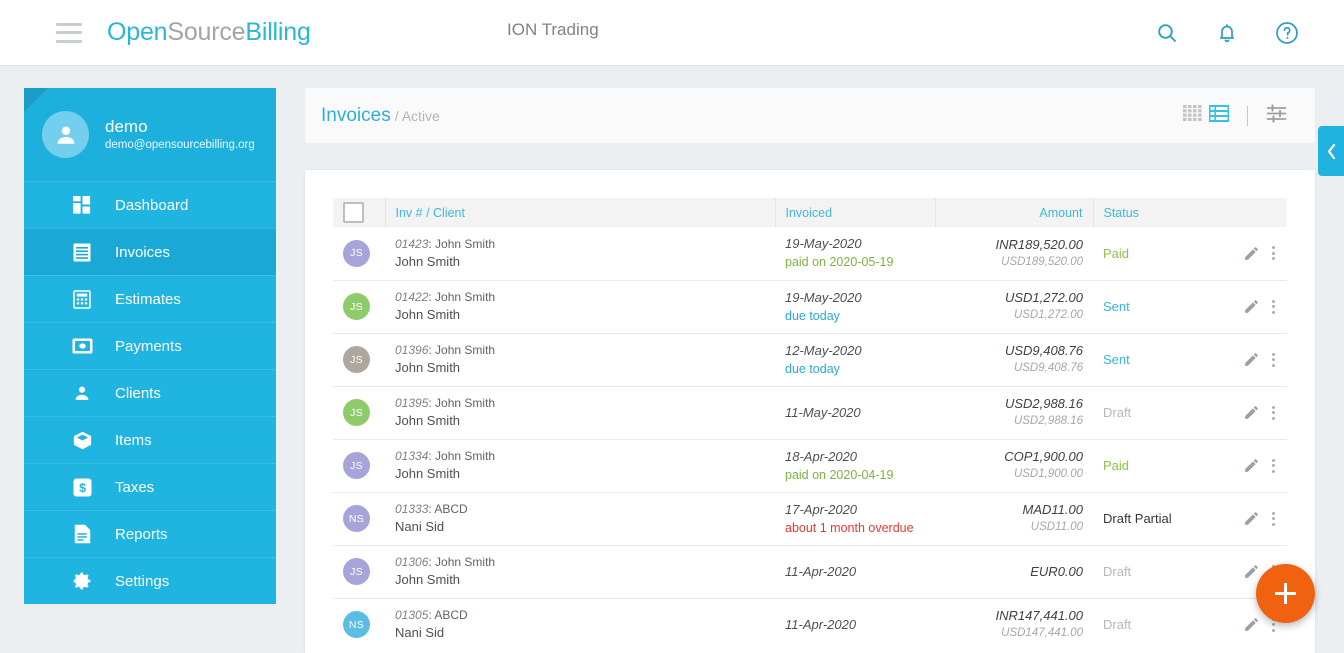 The image size is (1344, 653). Describe the element at coordinates (1014, 624) in the screenshot. I see `row-amount-cell: INR147,441.00 USD147,441.00` at that location.